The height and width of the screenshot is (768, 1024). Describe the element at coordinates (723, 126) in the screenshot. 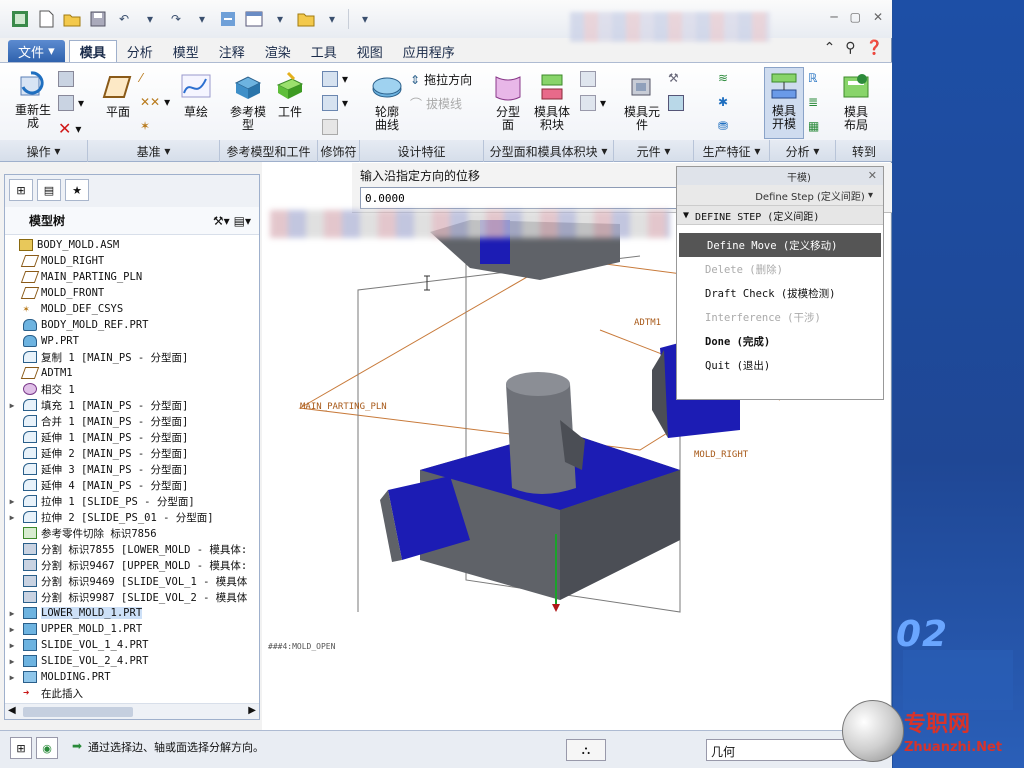

I see `production-tool-3: ⛃` at that location.